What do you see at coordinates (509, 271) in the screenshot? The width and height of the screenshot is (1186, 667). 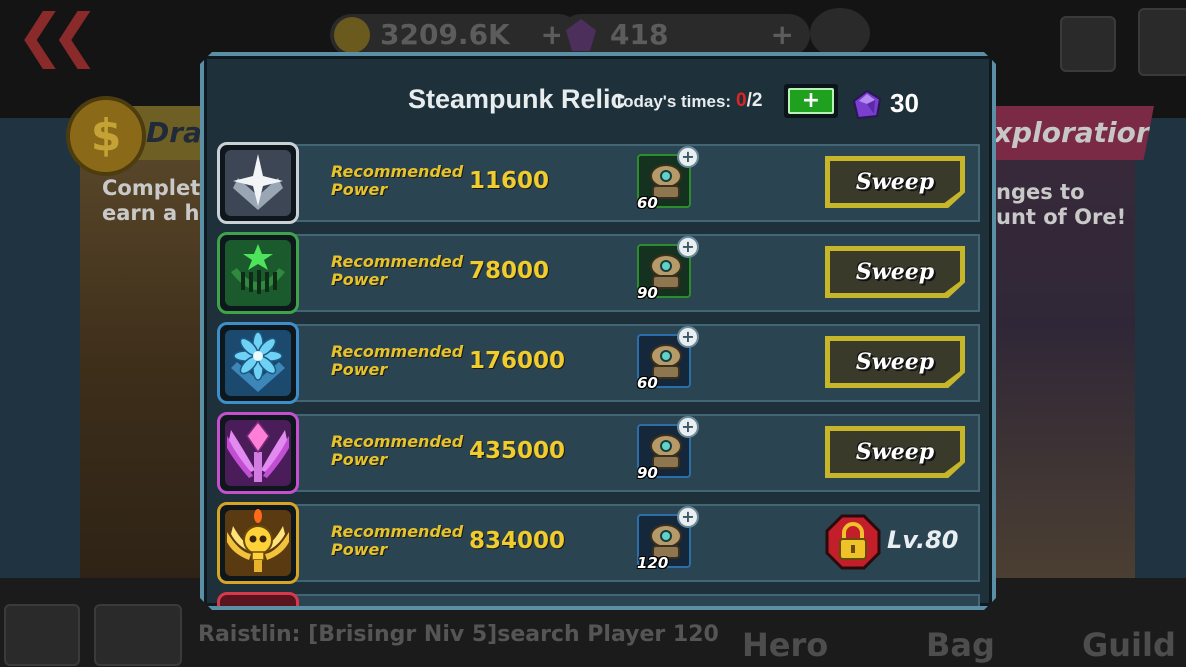 I see `recommended-power-value: 78000` at bounding box center [509, 271].